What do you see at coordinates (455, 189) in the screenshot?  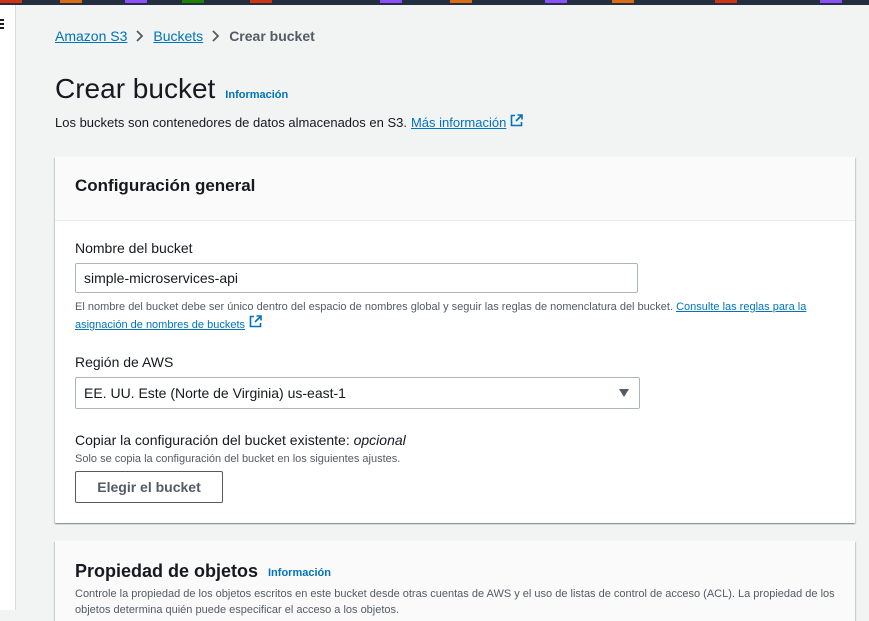 I see `panel-header: Configuración general` at bounding box center [455, 189].